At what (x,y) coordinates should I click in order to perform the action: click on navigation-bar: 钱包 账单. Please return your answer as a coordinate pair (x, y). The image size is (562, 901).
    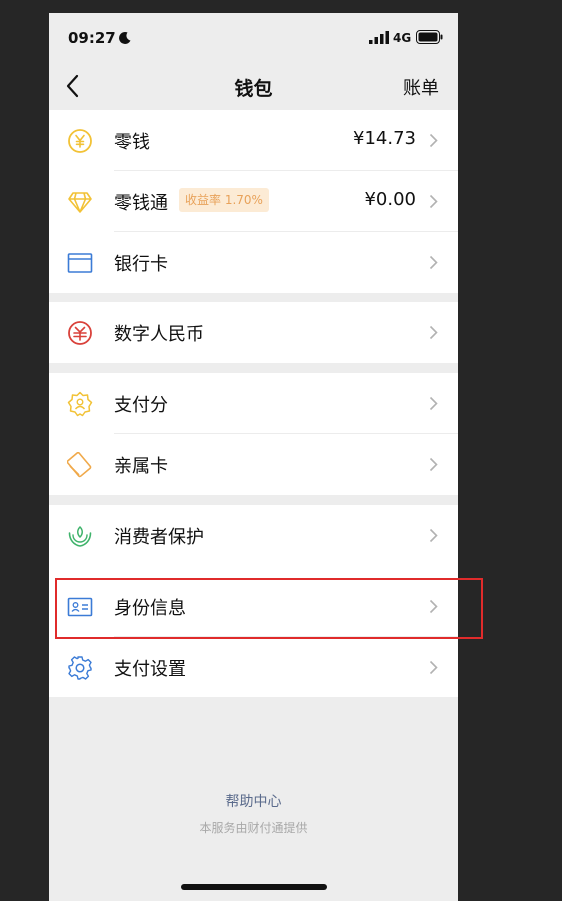
    Looking at the image, I should click on (253, 86).